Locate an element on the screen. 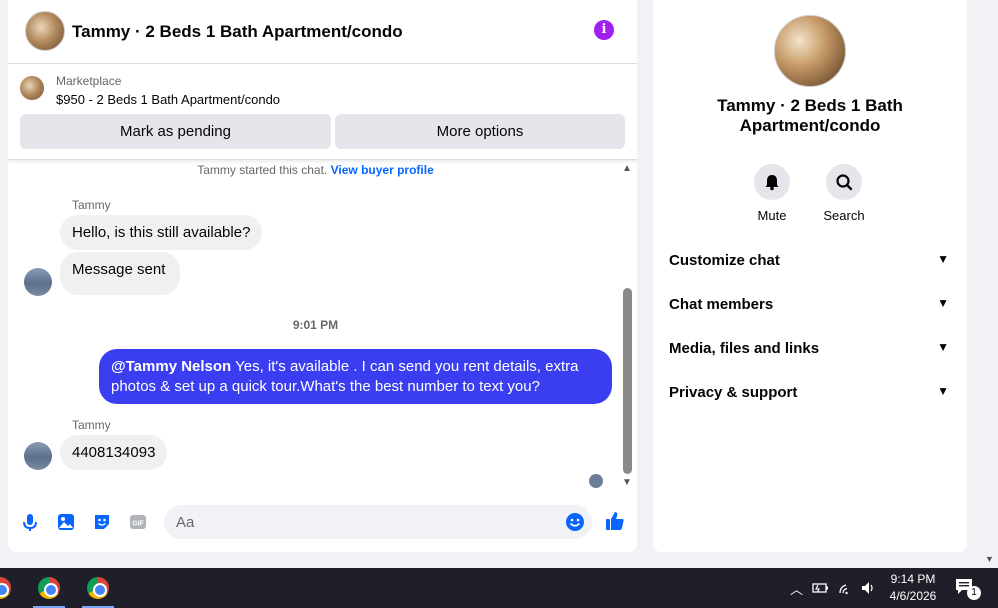 The height and width of the screenshot is (608, 998). mention: @Tammy Nelson is located at coordinates (171, 366).